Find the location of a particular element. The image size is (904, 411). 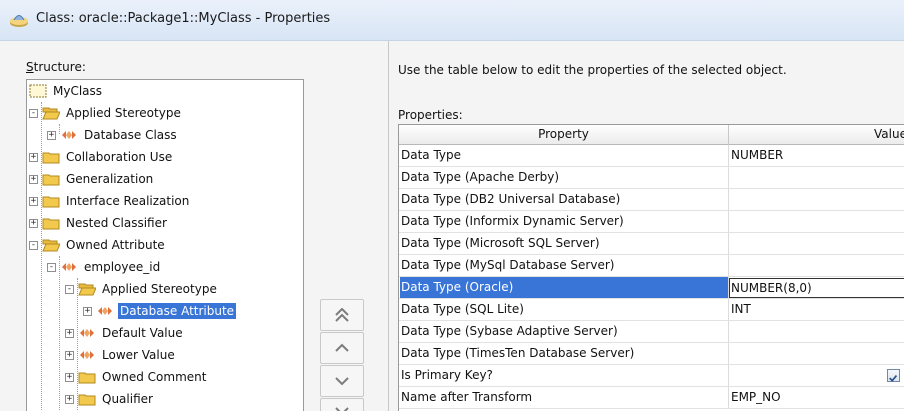

move-down-icon is located at coordinates (342, 381).